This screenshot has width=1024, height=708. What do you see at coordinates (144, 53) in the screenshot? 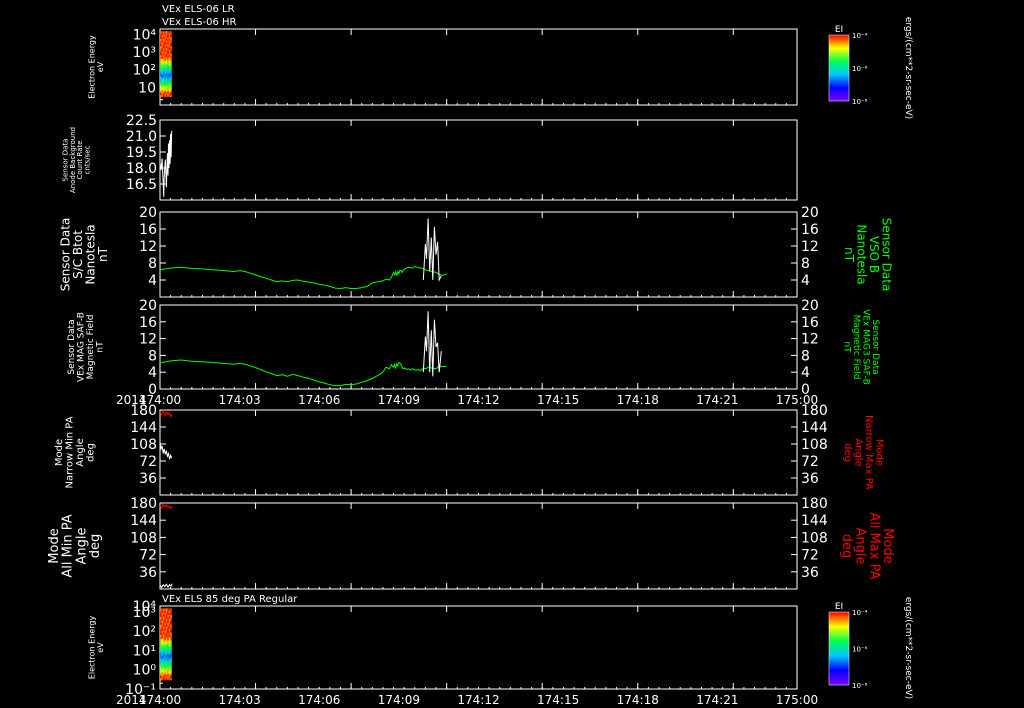
I see `y-tick-label: 10³` at bounding box center [144, 53].